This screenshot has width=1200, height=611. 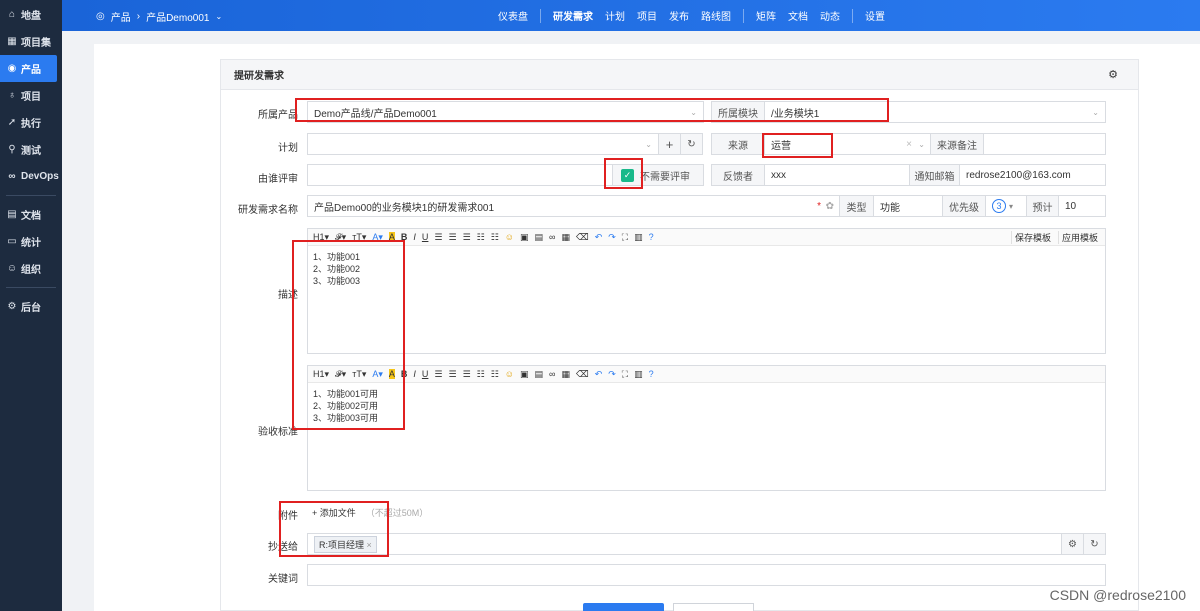 I want to click on priority-badge: 3, so click(x=999, y=206).